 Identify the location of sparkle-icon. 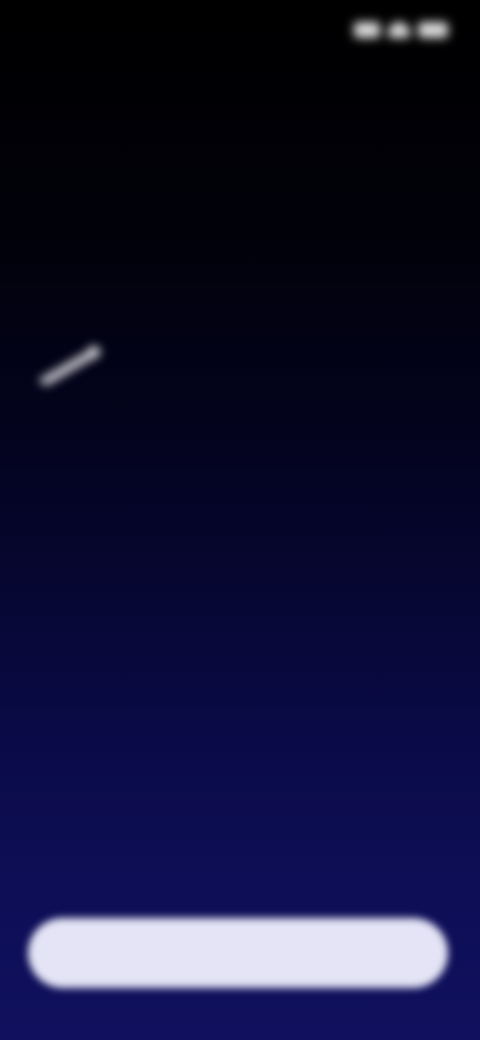
(68, 362).